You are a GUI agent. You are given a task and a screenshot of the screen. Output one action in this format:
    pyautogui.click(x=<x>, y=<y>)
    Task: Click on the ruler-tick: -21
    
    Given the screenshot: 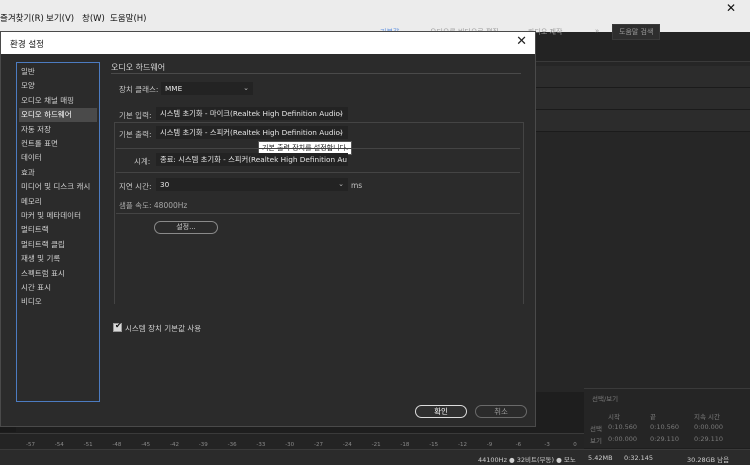 What is the action you would take?
    pyautogui.click(x=376, y=445)
    